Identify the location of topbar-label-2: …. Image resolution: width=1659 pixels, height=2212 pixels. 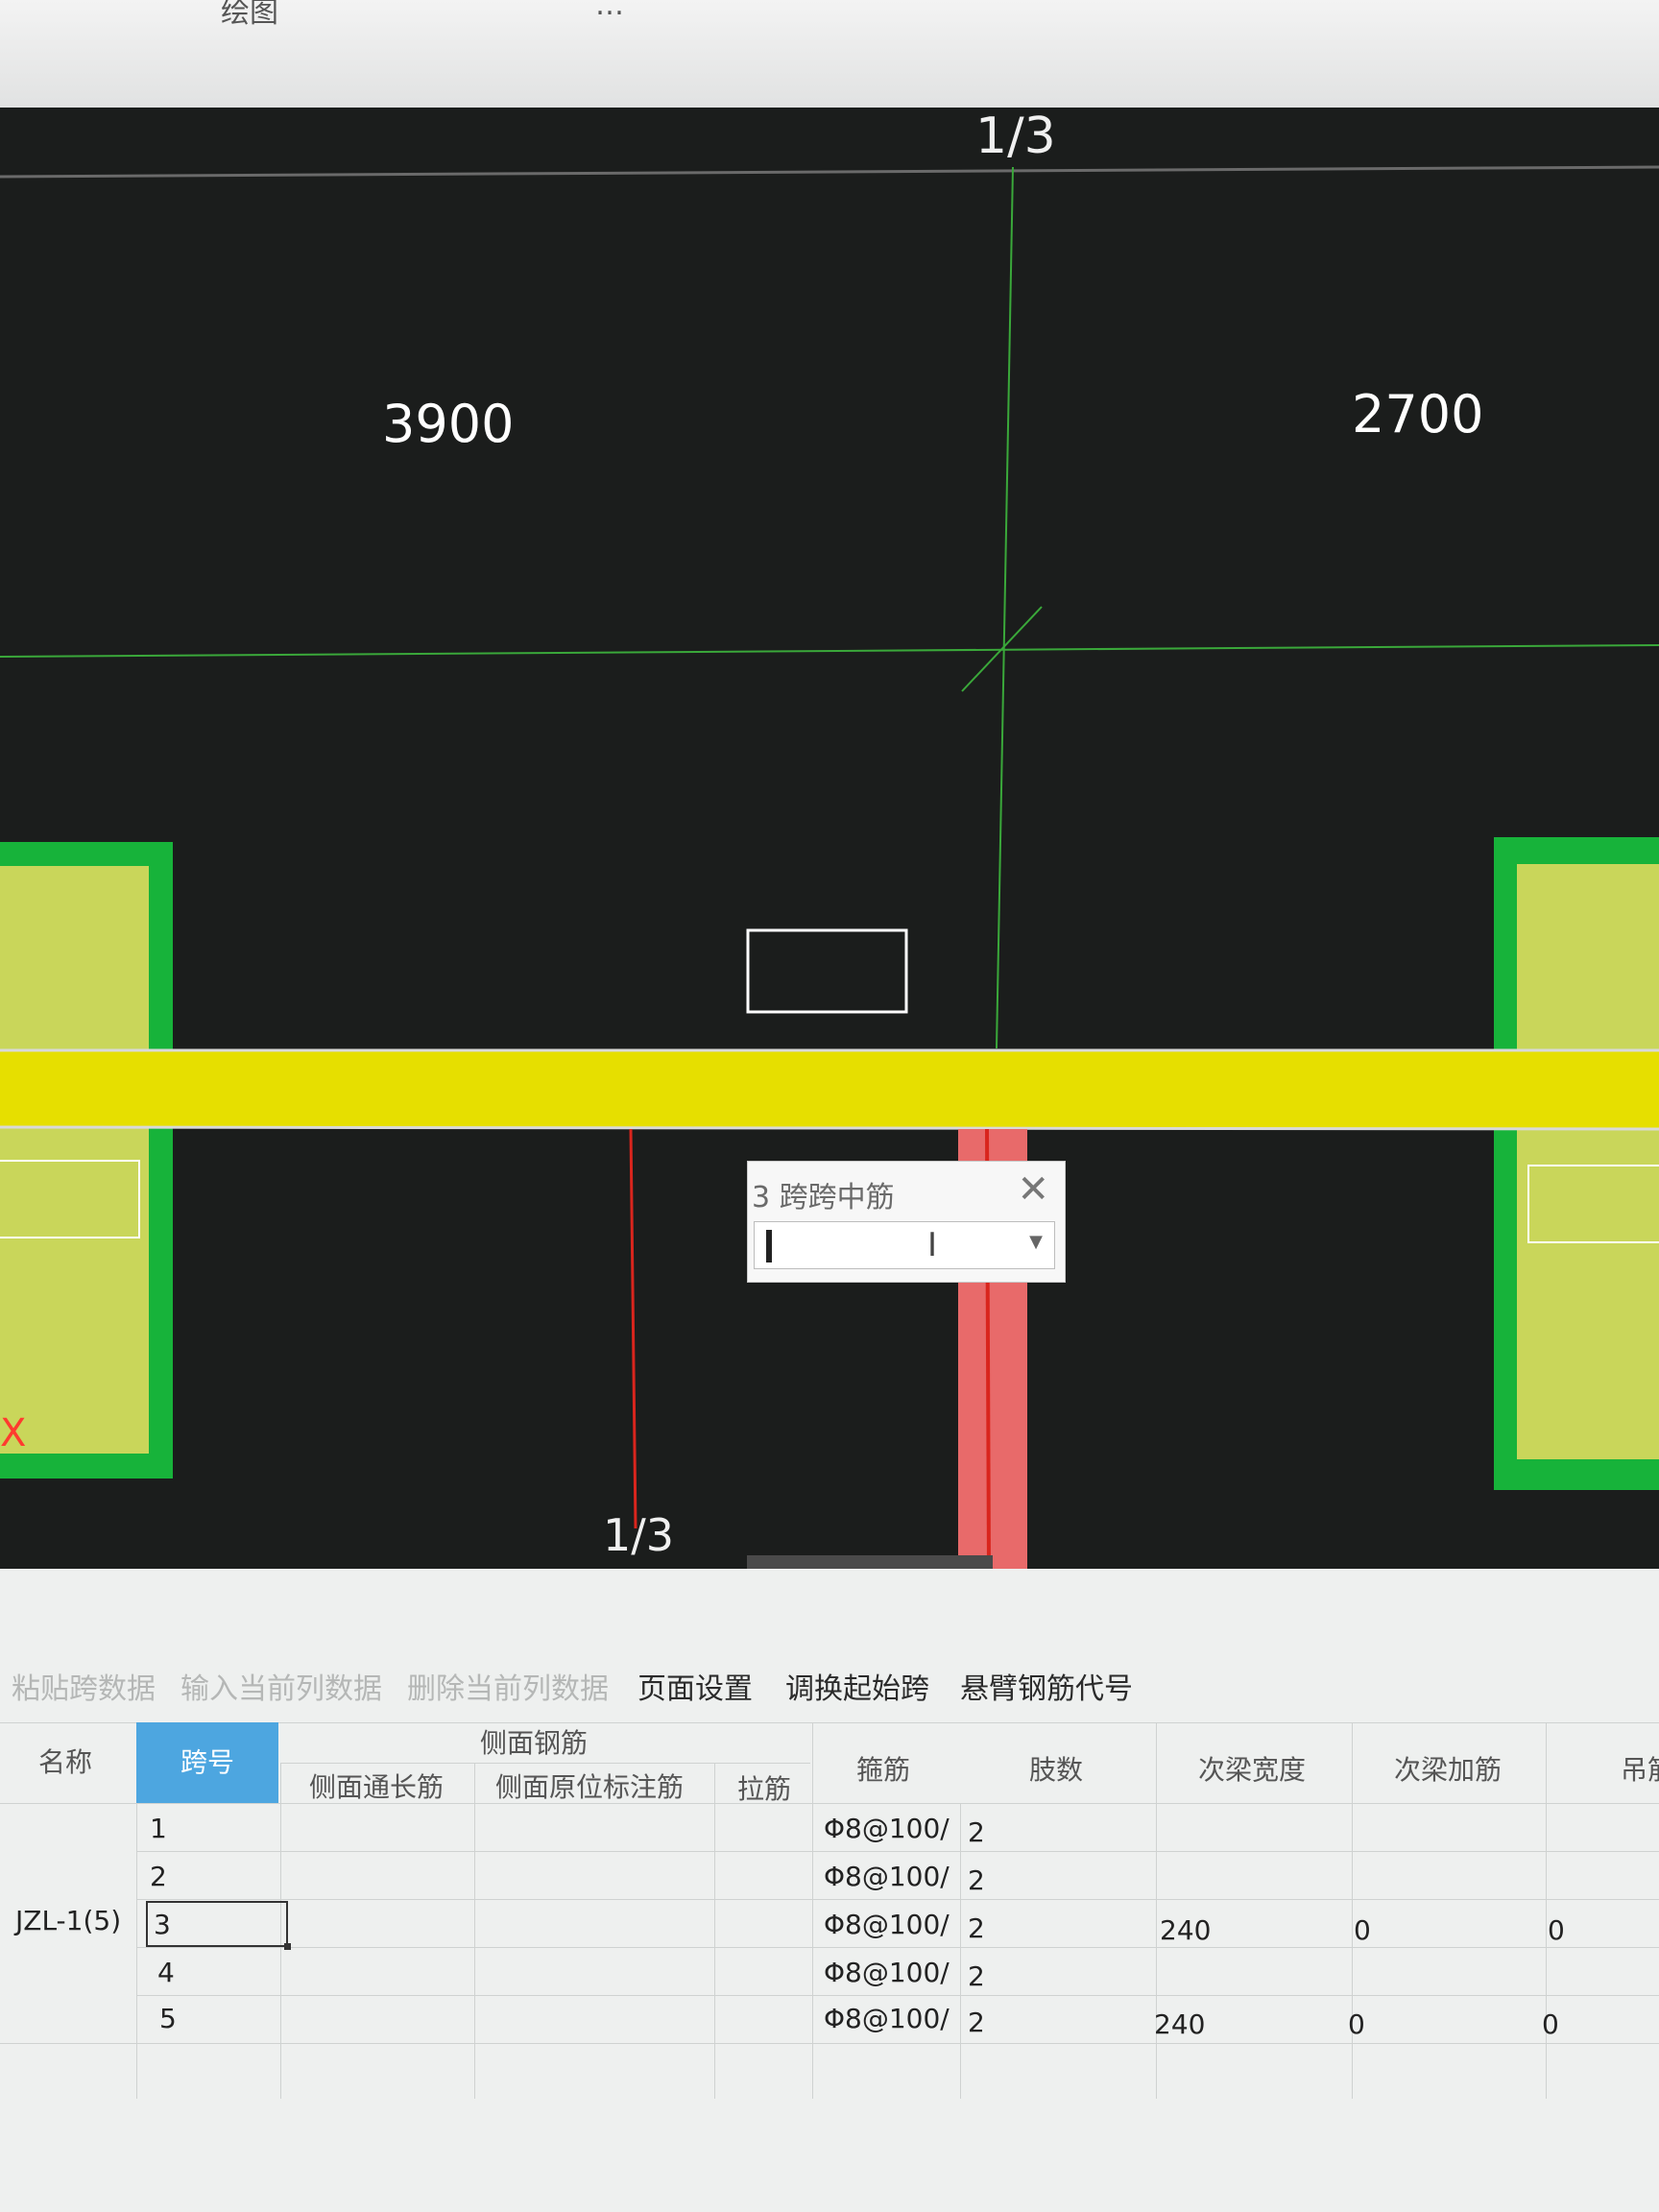
(609, 11).